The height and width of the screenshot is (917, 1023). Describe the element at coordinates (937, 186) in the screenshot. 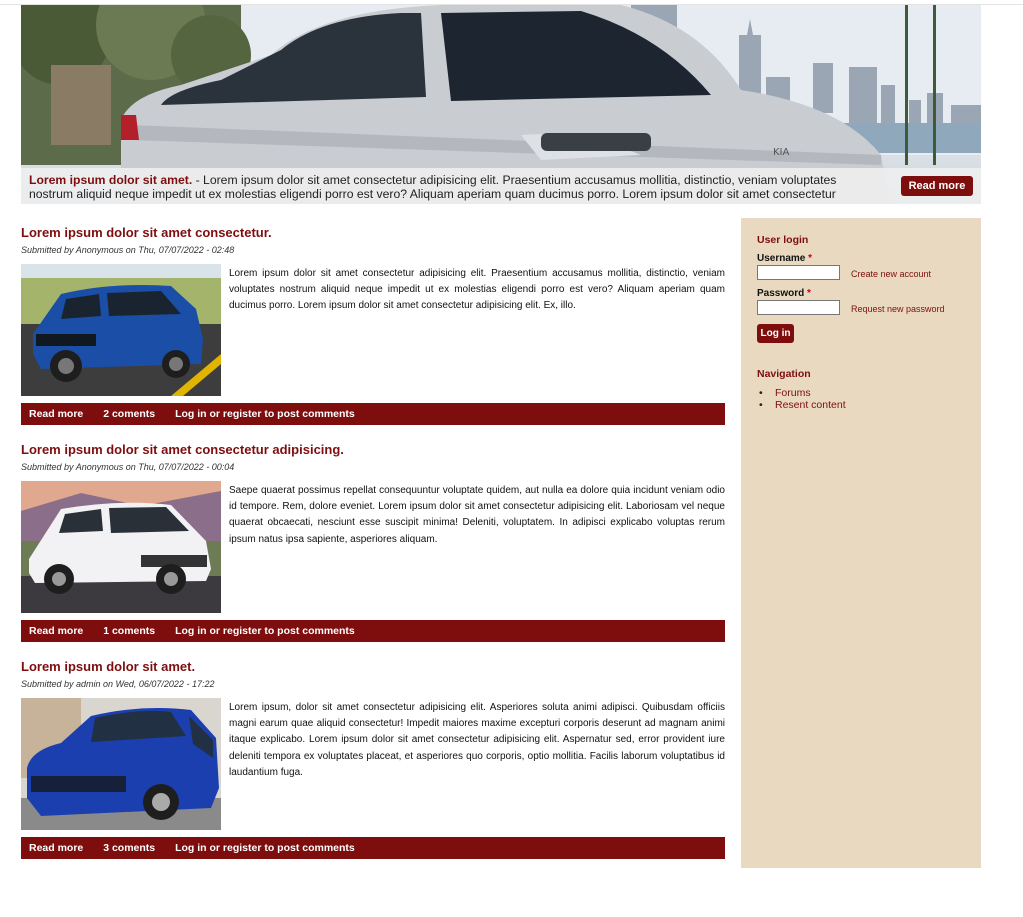

I see `hero-read-more-button: Read more` at that location.